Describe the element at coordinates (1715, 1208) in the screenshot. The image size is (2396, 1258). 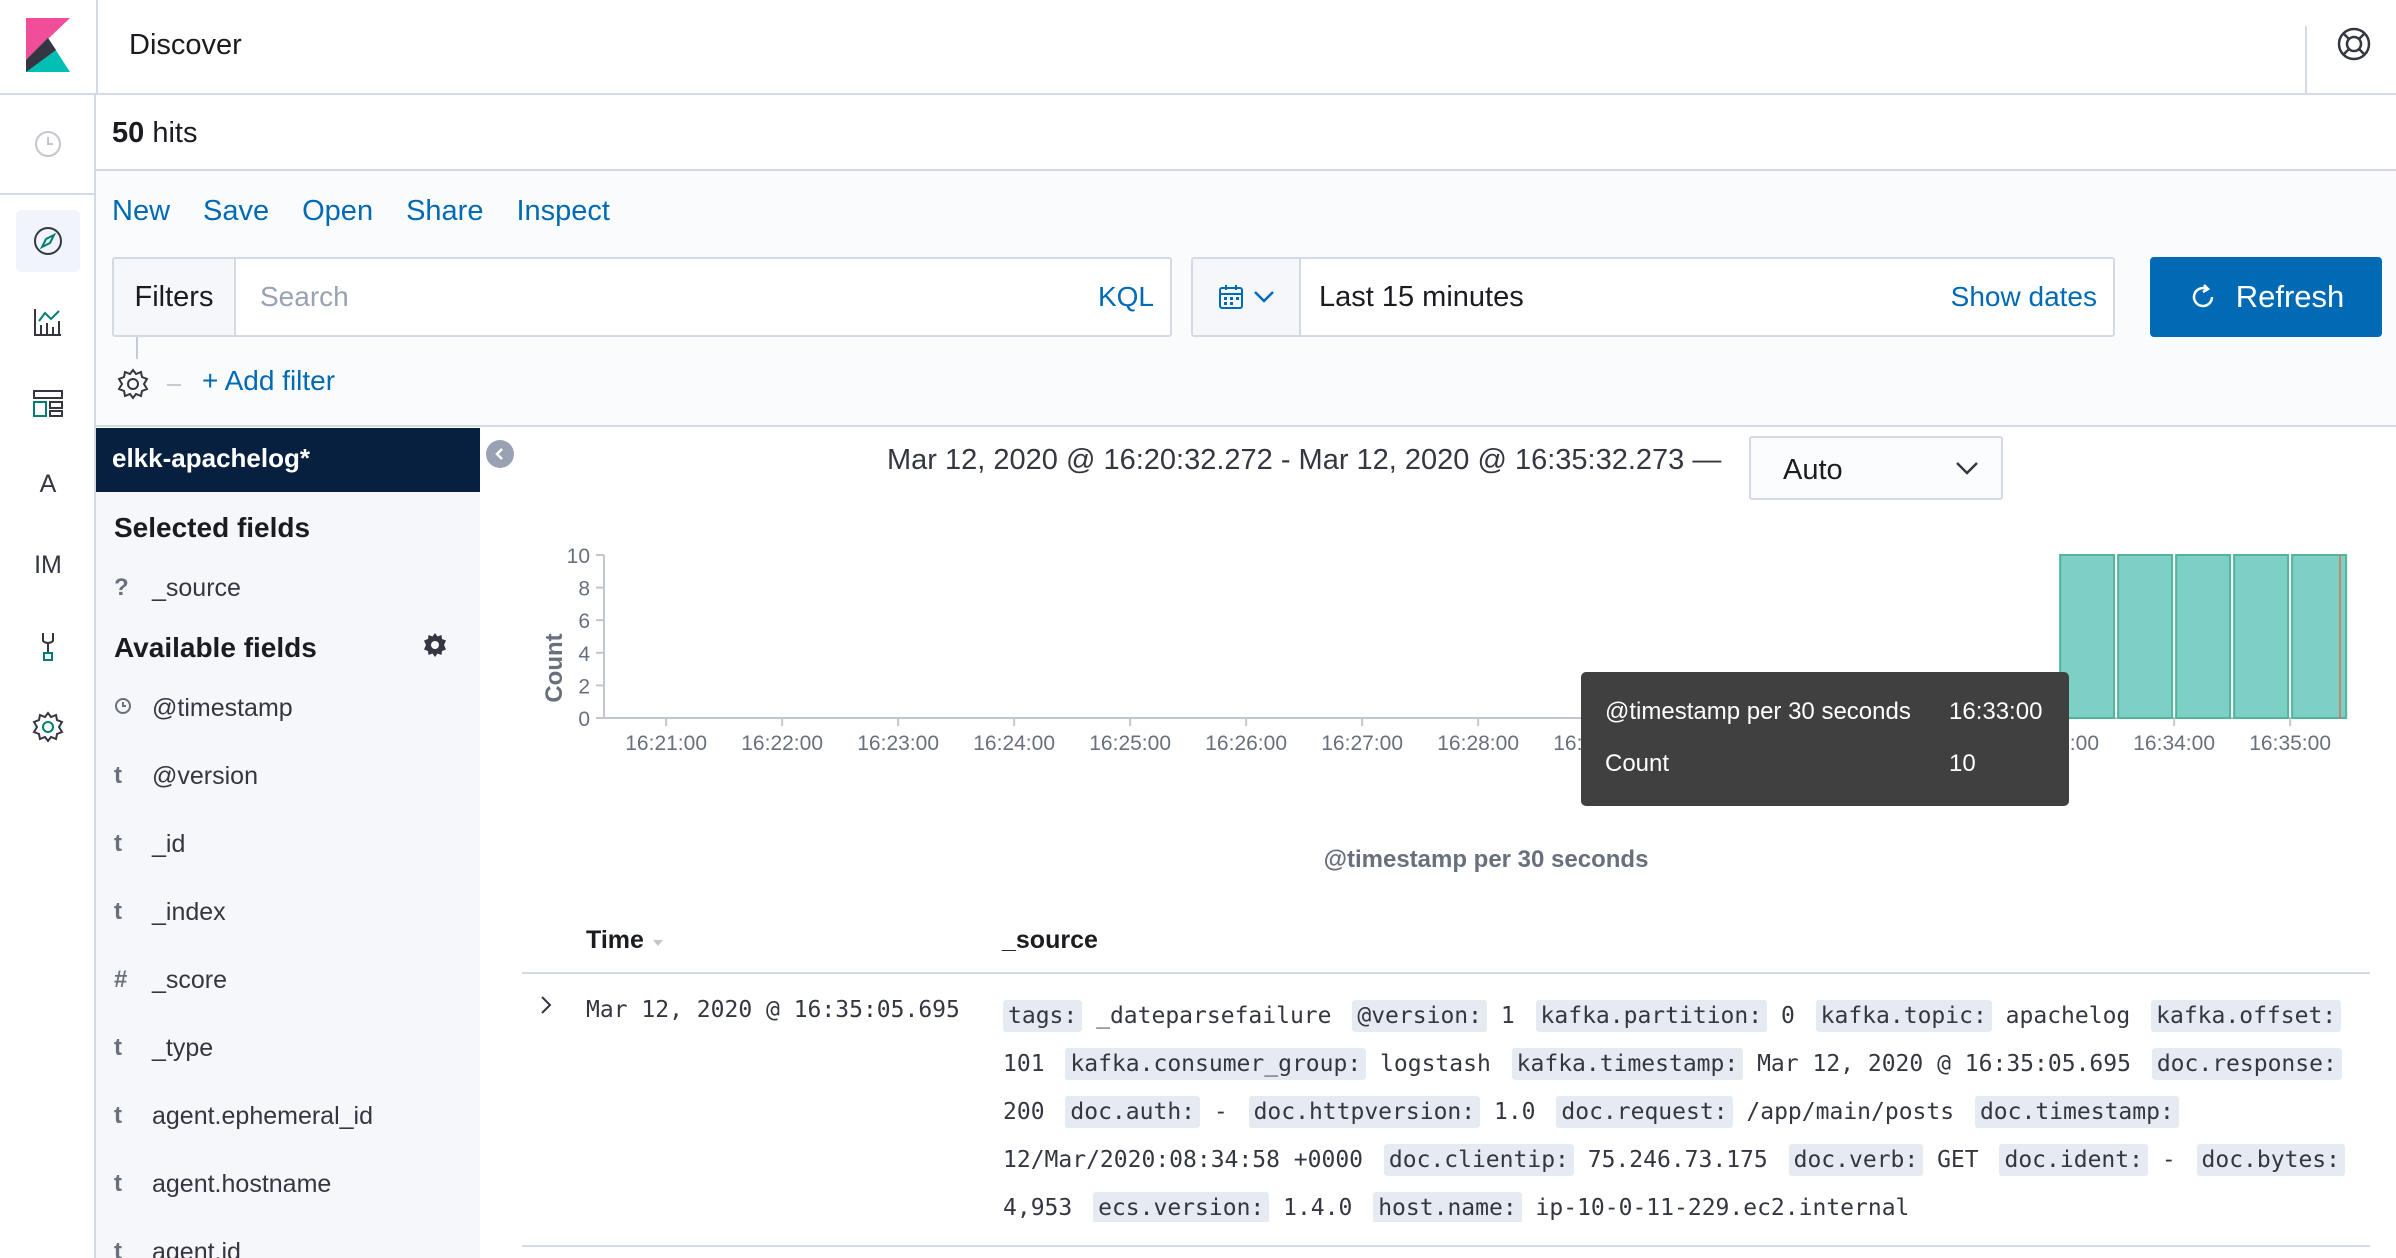
I see `source-field-value: ip-10-0-11-229.ec2.internal` at that location.